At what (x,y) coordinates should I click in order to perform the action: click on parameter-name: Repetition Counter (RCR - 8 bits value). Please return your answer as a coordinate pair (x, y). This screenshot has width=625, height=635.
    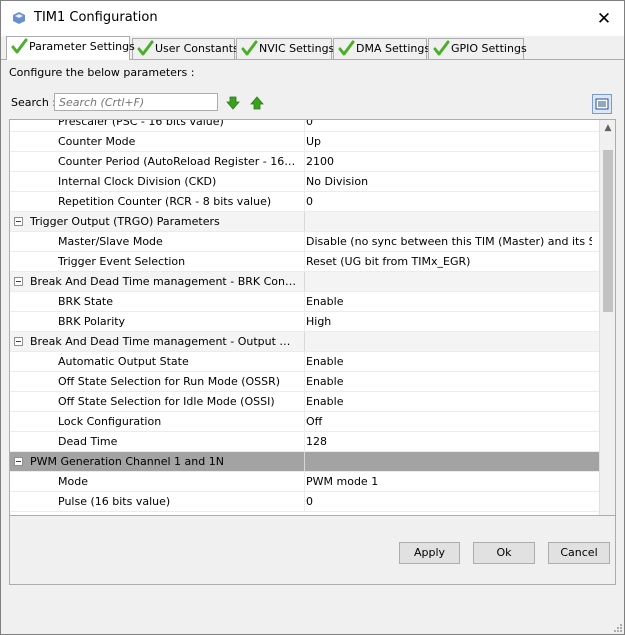
    Looking at the image, I should click on (165, 201).